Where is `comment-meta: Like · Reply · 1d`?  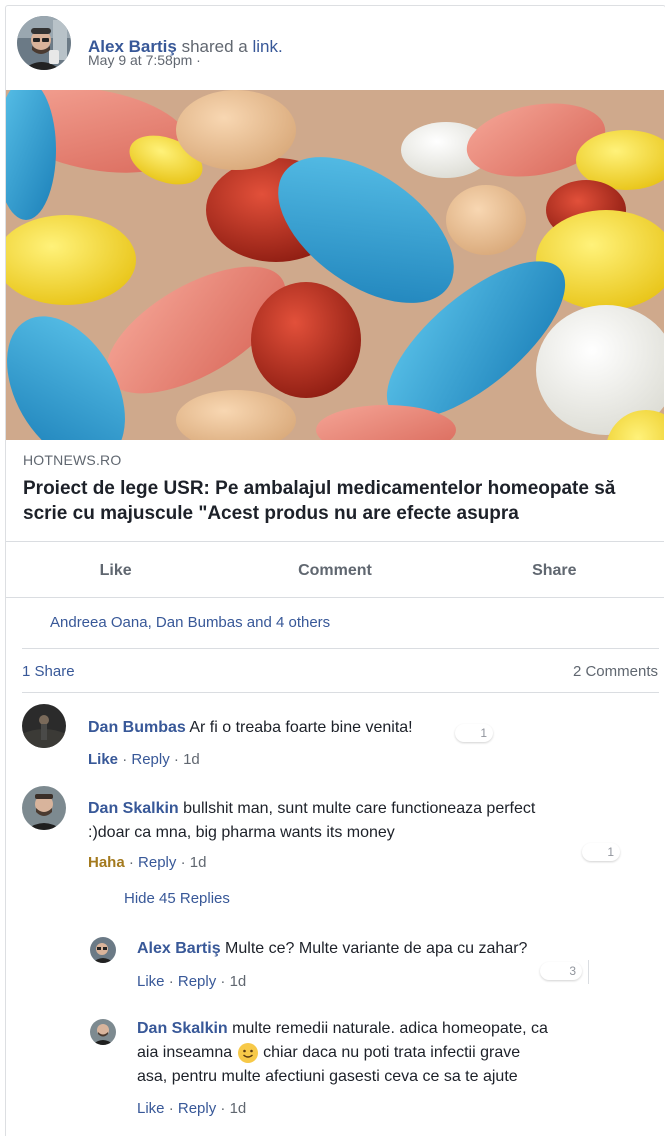 comment-meta: Like · Reply · 1d is located at coordinates (144, 759).